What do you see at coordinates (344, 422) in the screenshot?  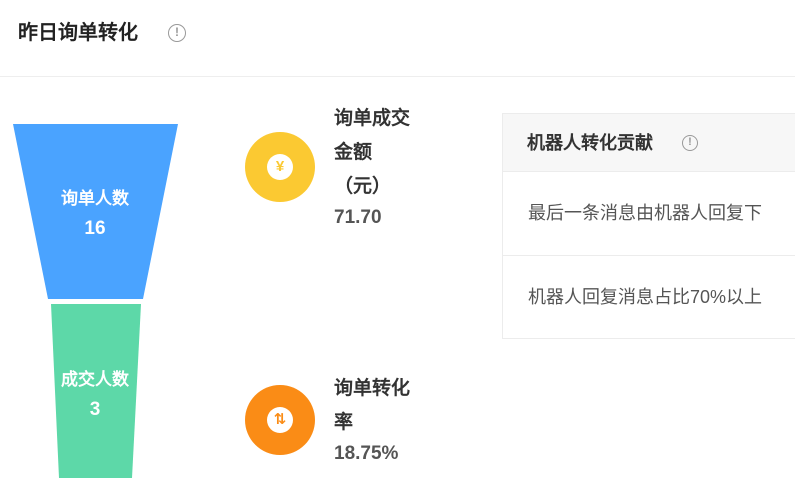 I see `conversion-rate-label-line-2: 率` at bounding box center [344, 422].